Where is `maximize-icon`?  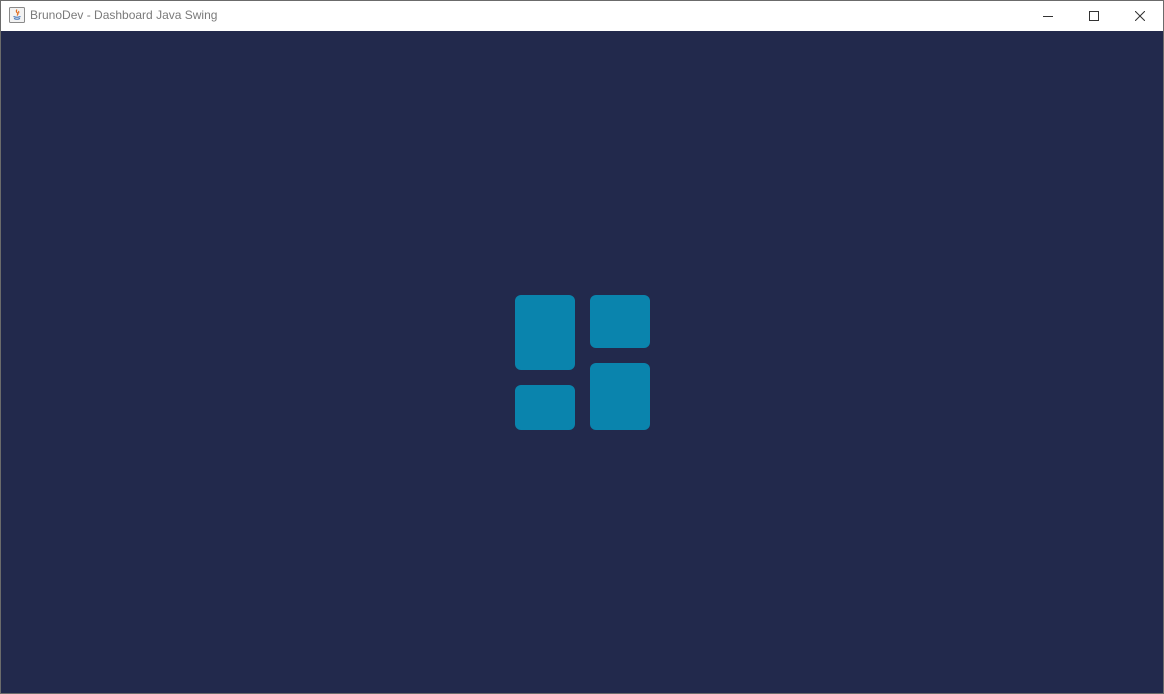 maximize-icon is located at coordinates (1094, 16).